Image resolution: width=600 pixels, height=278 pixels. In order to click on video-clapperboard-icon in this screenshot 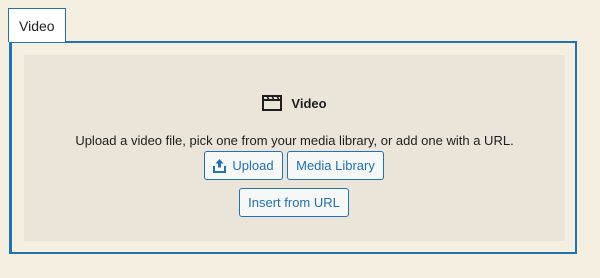, I will do `click(272, 103)`.